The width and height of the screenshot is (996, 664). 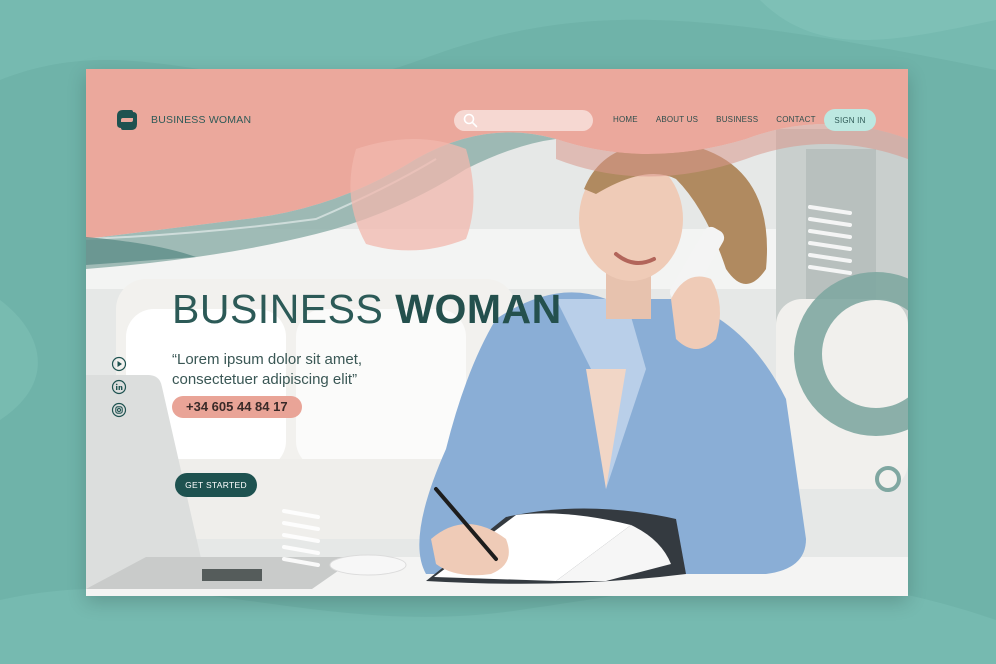 What do you see at coordinates (677, 119) in the screenshot?
I see `nav-about-us: ABOUT US` at bounding box center [677, 119].